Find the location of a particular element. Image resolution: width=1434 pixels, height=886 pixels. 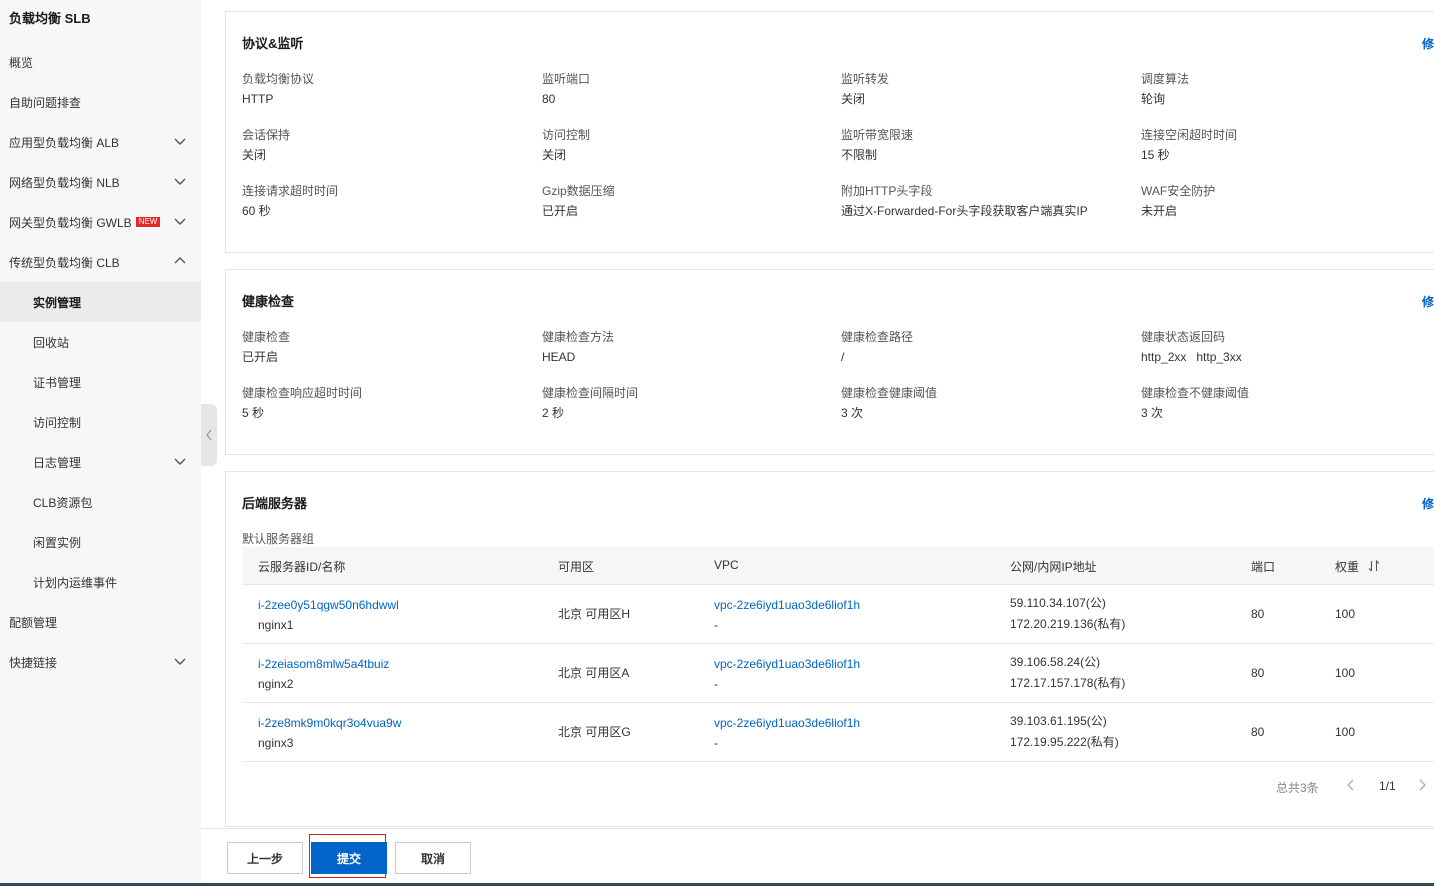

sidebar-item-recycle-bin: 回收站 is located at coordinates (100, 342).